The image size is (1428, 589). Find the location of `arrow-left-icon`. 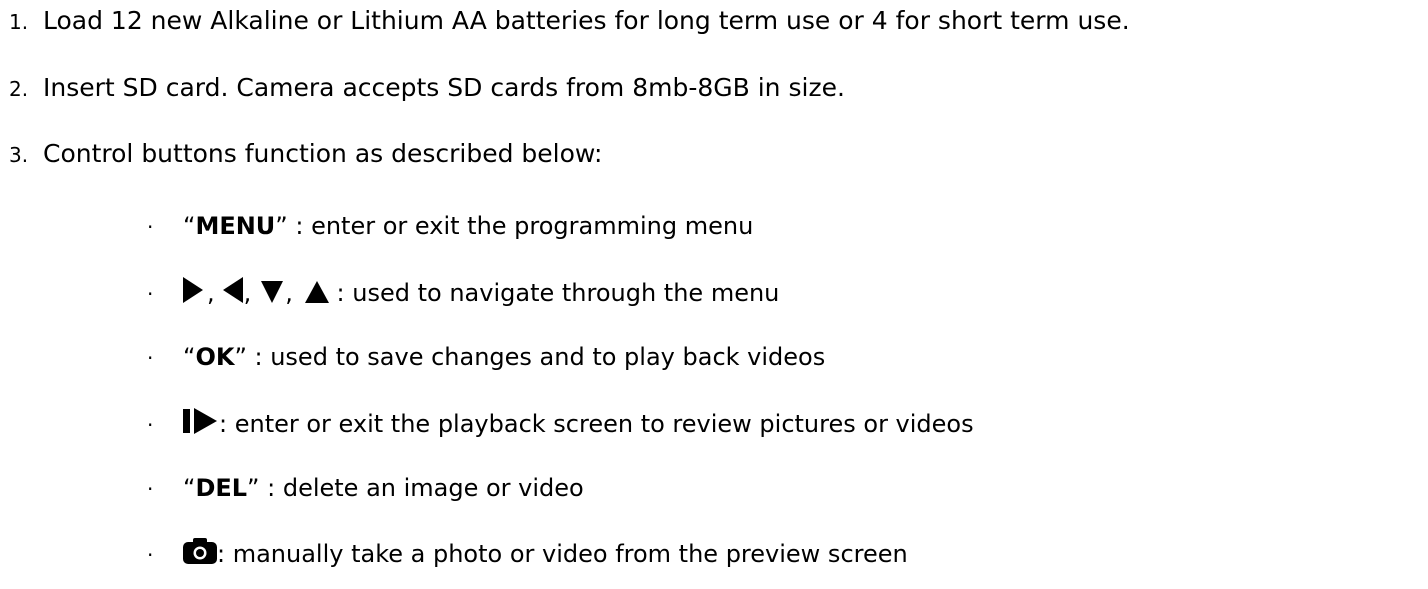

arrow-left-icon is located at coordinates (232, 293).